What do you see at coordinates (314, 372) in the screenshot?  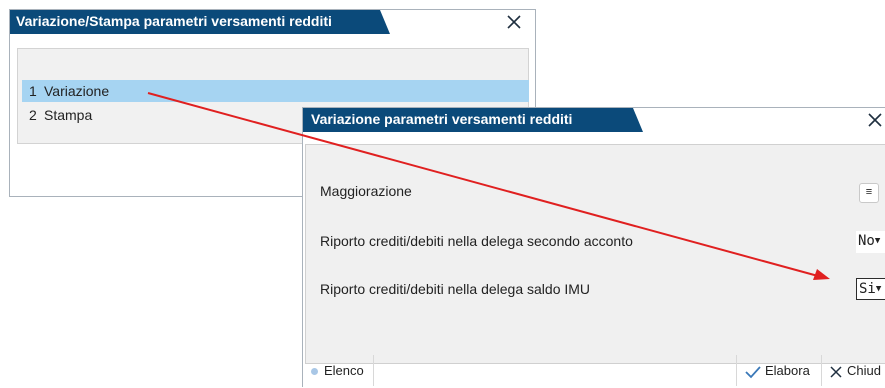 I see `dot-icon` at bounding box center [314, 372].